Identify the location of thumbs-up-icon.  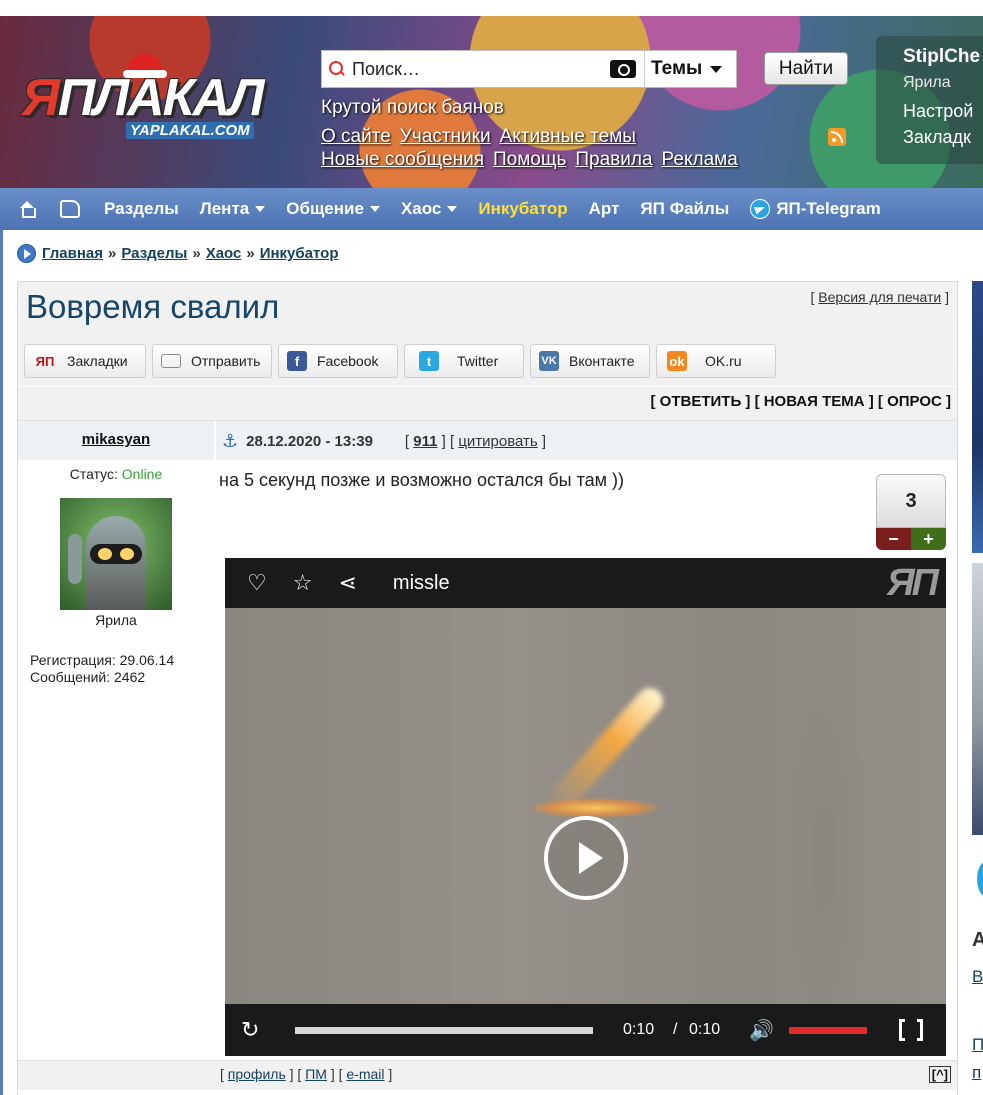
(70, 209).